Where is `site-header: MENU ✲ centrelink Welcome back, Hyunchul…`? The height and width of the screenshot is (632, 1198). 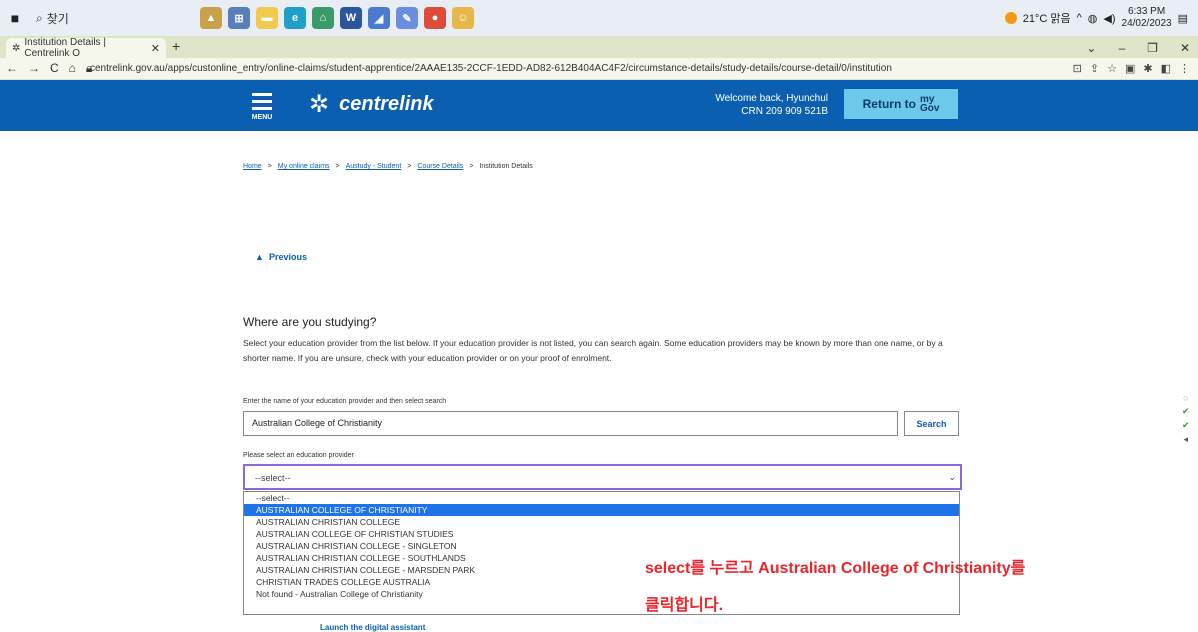 site-header: MENU ✲ centrelink Welcome back, Hyunchul… is located at coordinates (599, 105).